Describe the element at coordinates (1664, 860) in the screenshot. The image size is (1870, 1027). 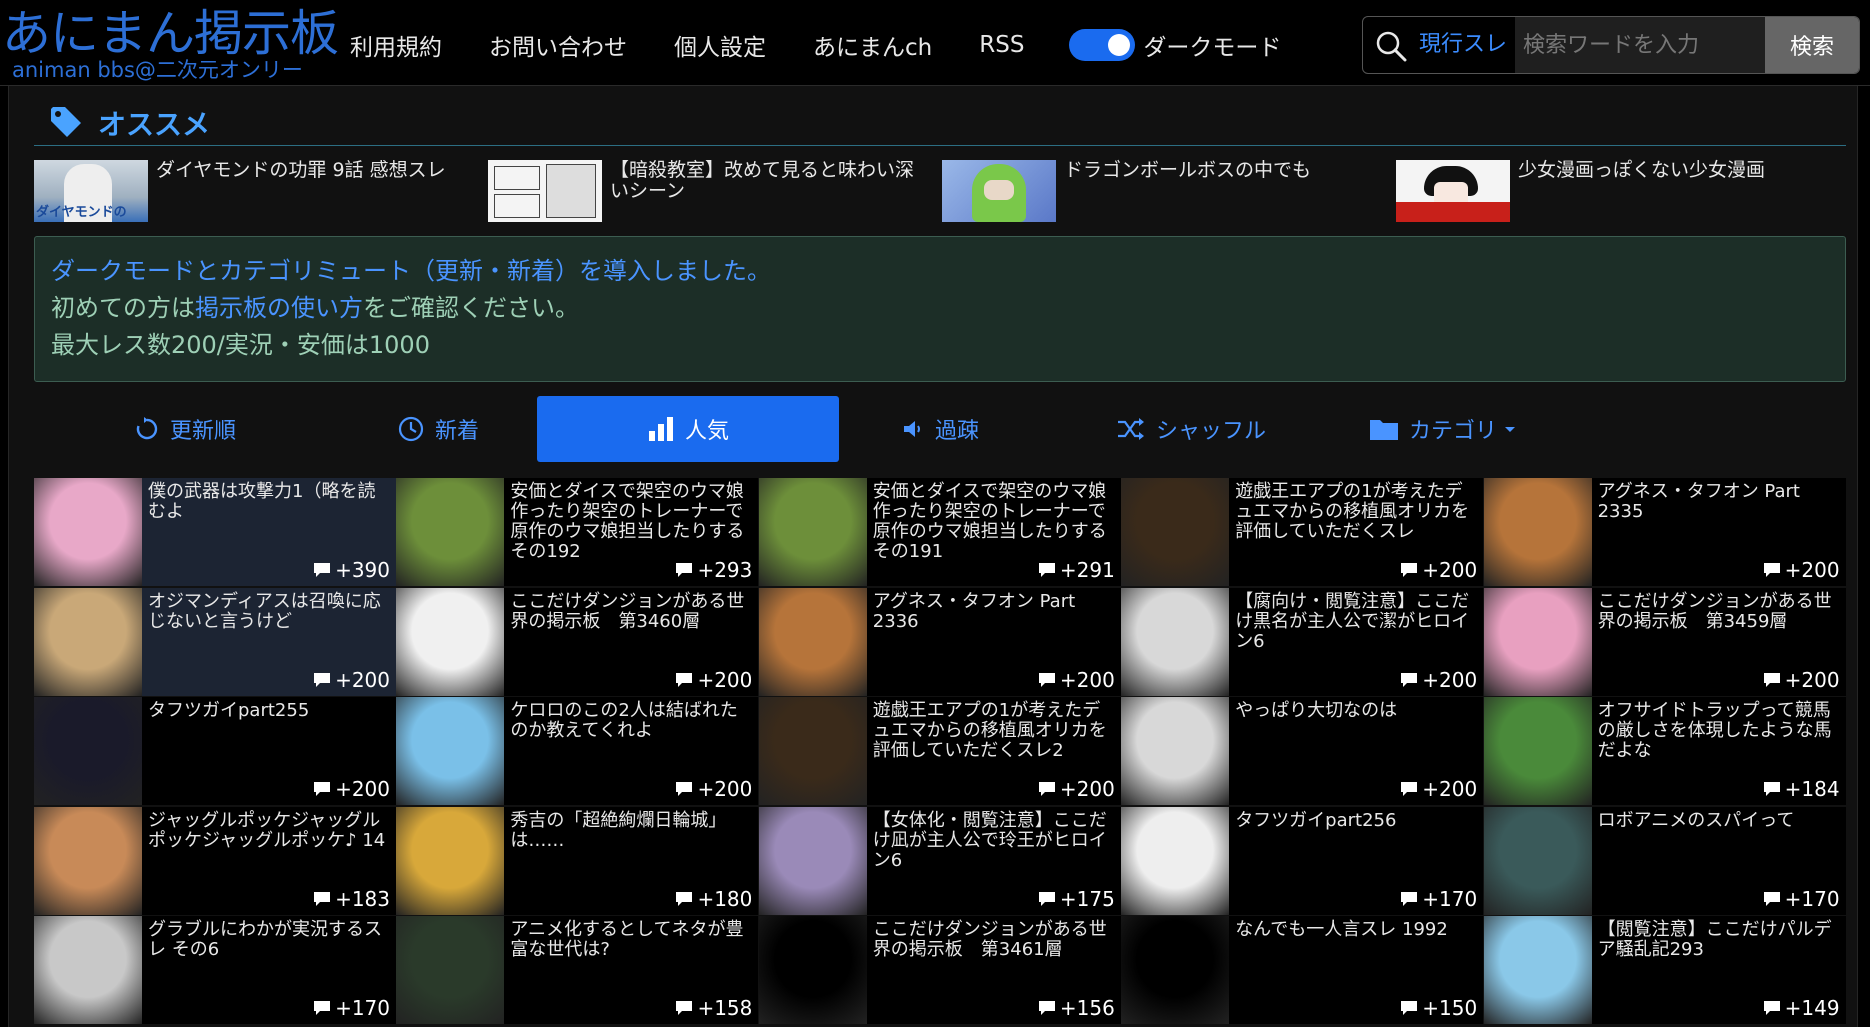
I see `thread-card: ロボアニメのスパイって +170` at that location.